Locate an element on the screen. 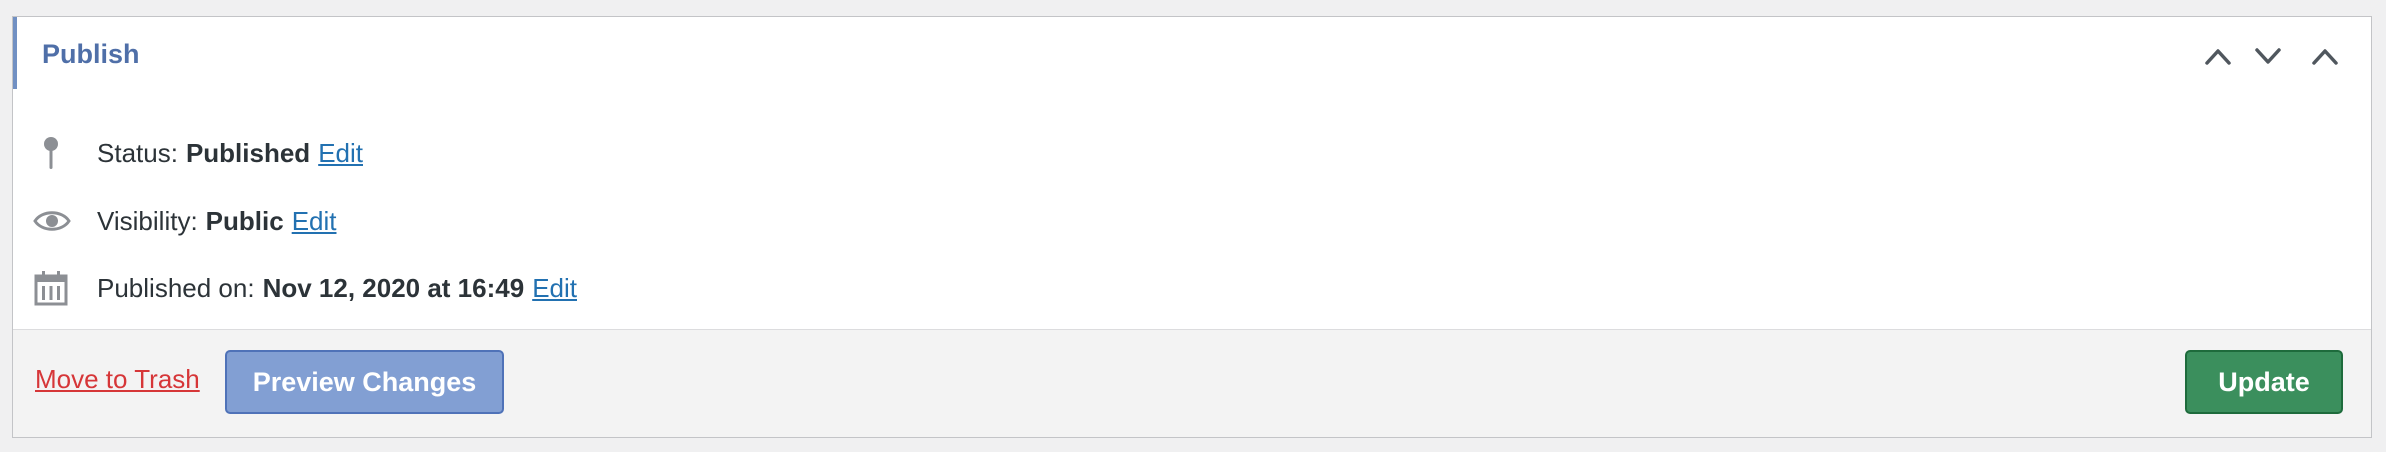 This screenshot has width=2386, height=452. move-down-button is located at coordinates (2268, 56).